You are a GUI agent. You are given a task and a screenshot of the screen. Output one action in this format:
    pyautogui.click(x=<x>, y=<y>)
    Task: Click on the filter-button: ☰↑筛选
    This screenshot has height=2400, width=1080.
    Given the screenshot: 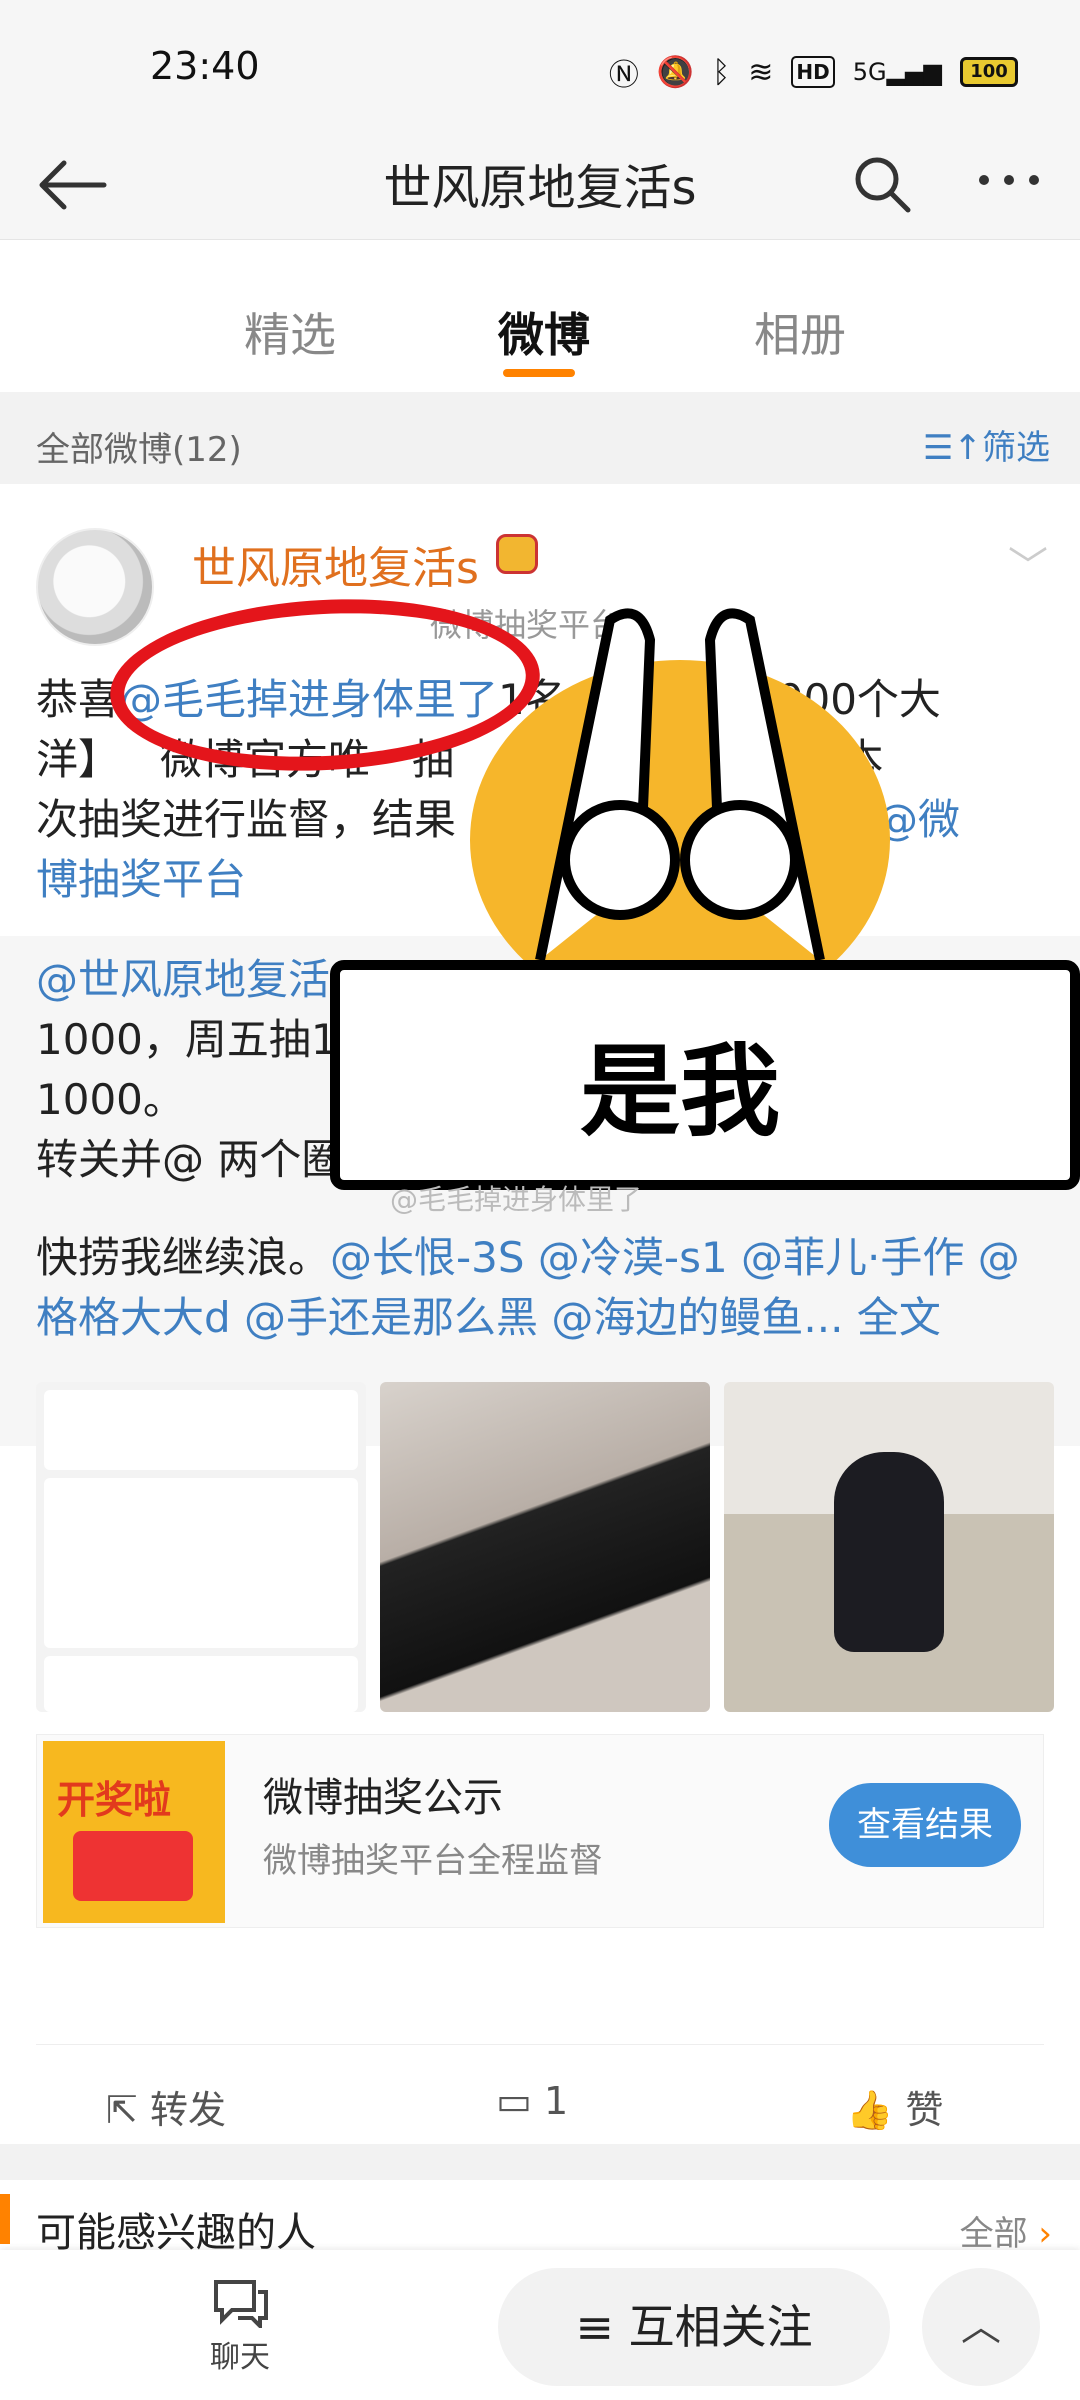 What is the action you would take?
    pyautogui.click(x=986, y=444)
    